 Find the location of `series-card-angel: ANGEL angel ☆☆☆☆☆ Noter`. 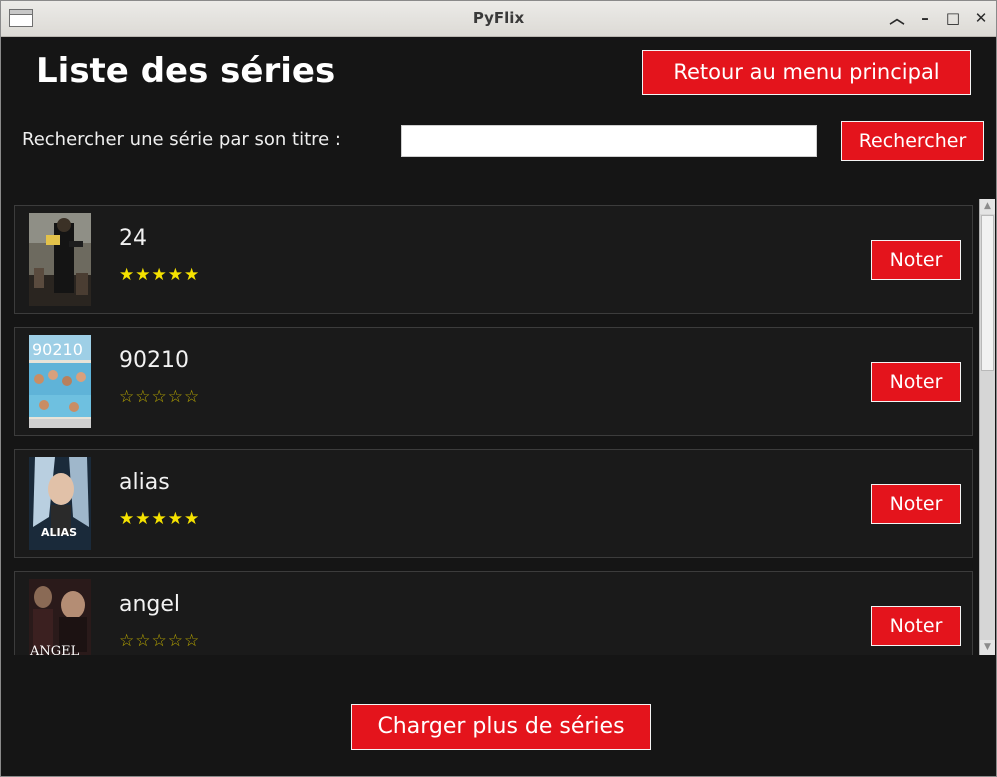

series-card-angel: ANGEL angel ☆☆☆☆☆ Noter is located at coordinates (493, 613).